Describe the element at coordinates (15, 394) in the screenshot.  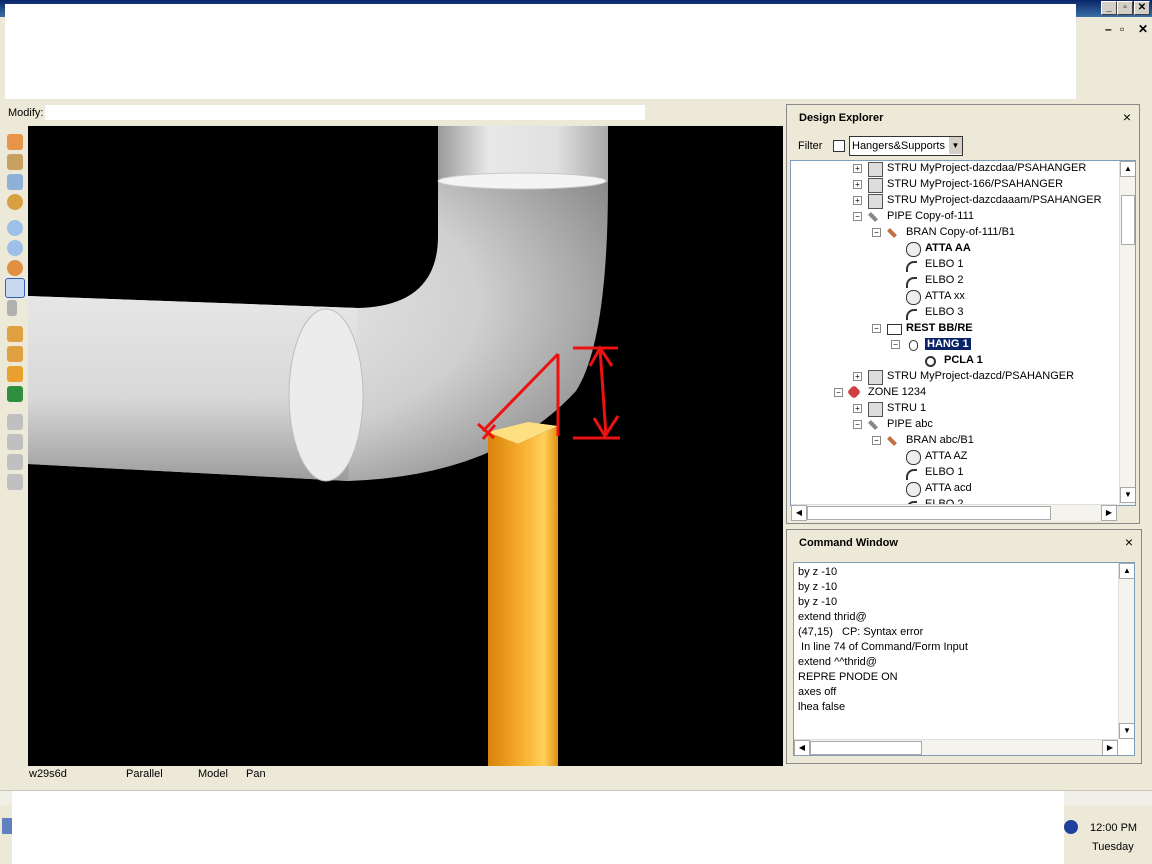
I see `refresh-icon` at that location.